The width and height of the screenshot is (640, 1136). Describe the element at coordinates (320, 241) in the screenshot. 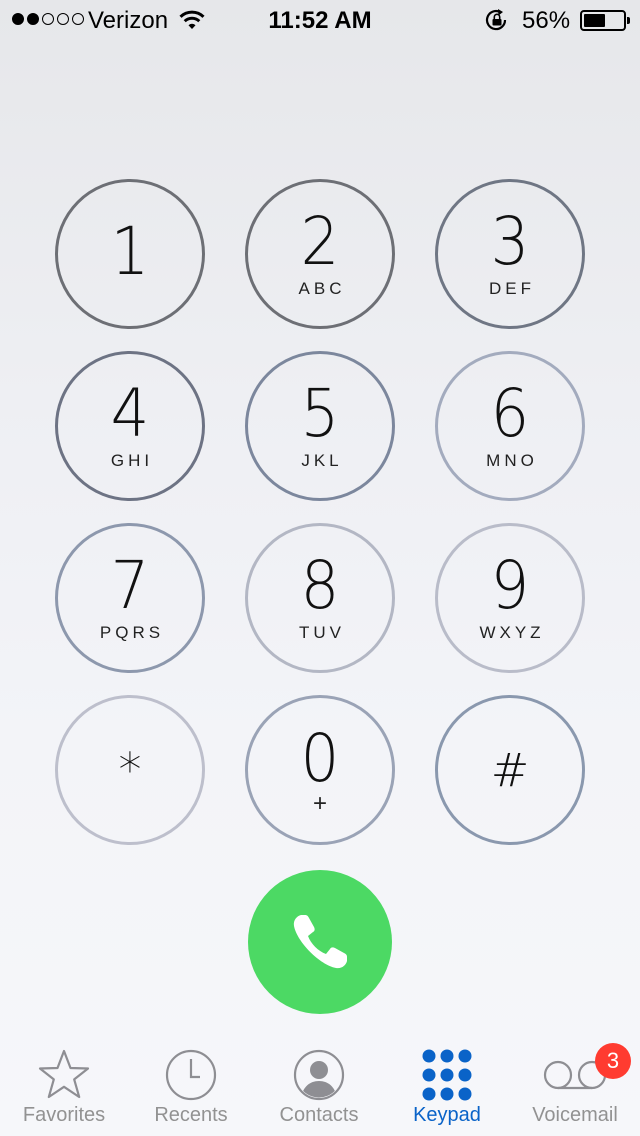

I see `key-digit: 2` at that location.